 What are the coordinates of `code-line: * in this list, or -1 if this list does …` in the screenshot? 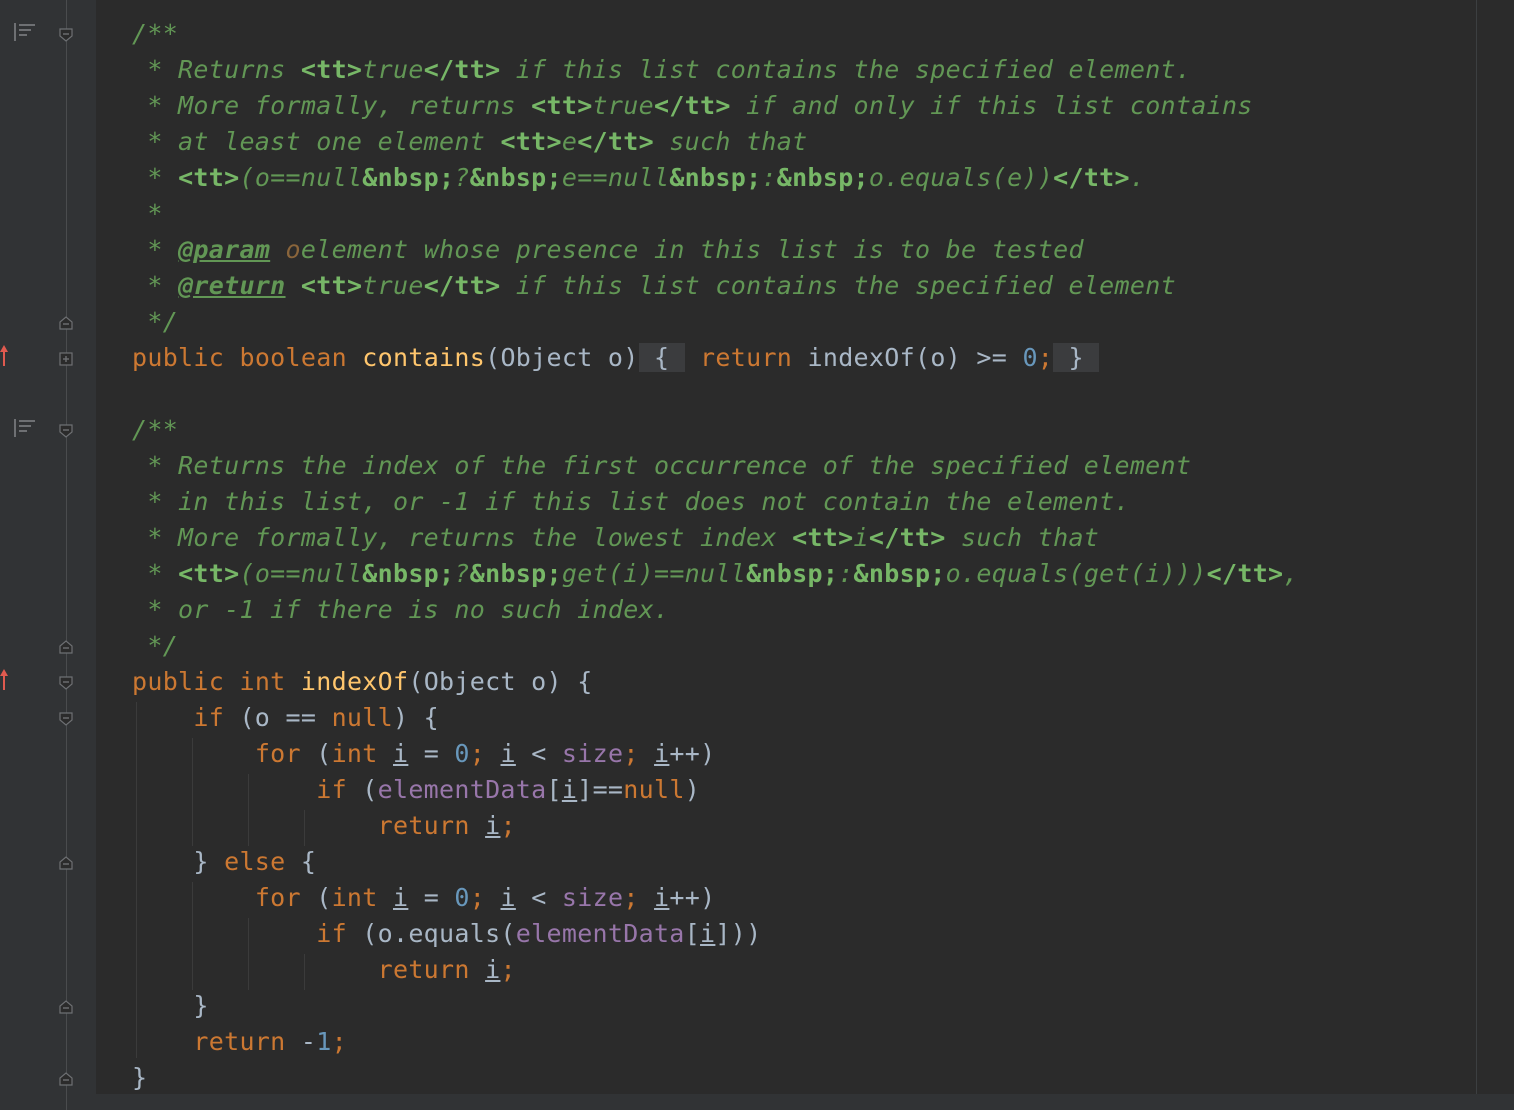 It's located at (631, 502).